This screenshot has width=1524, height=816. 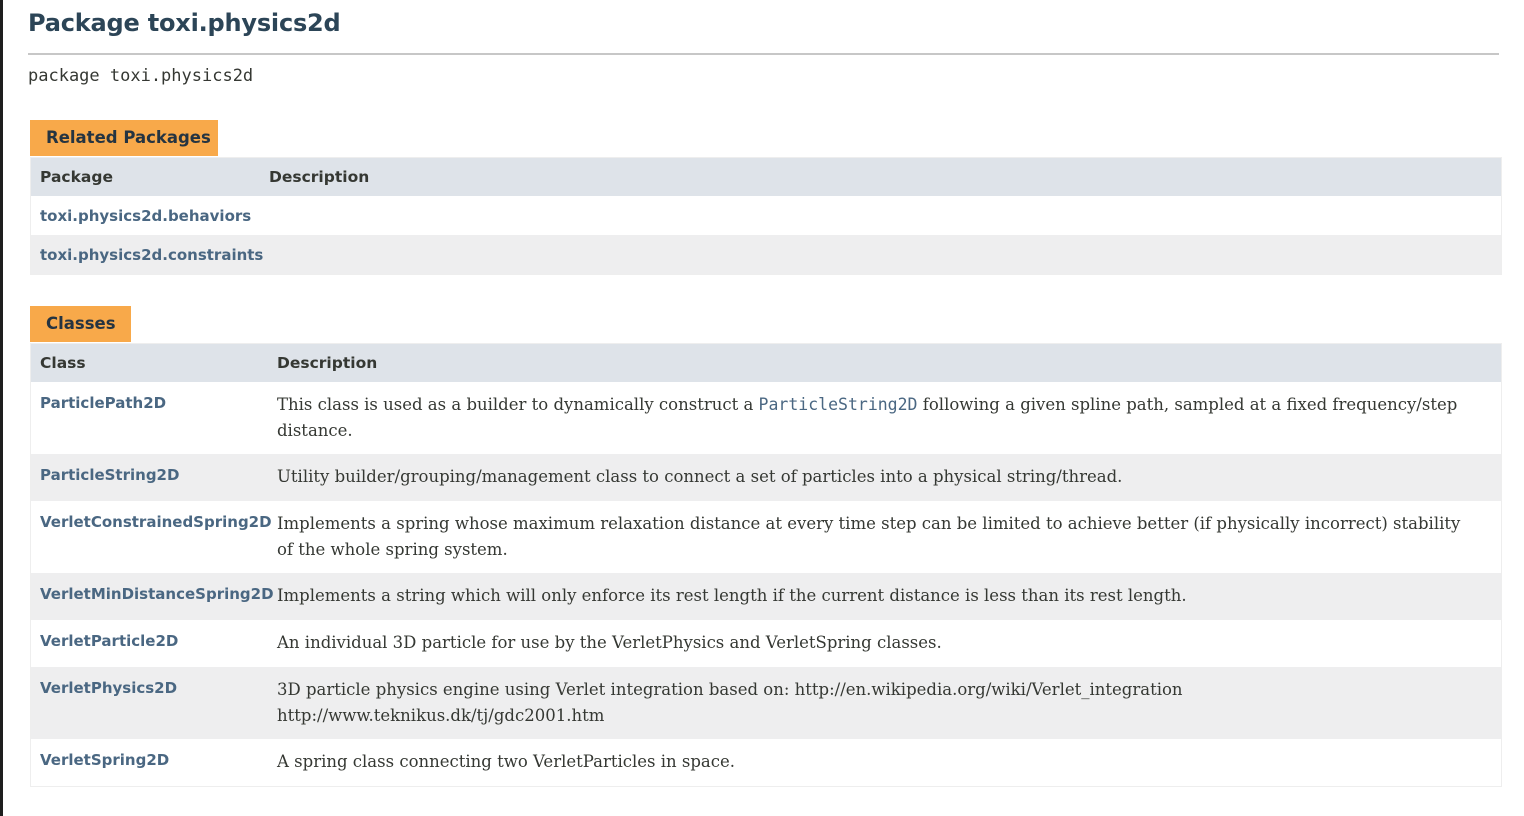 I want to click on class-ref-link-particlestring2d: ParticleString2D, so click(x=838, y=404).